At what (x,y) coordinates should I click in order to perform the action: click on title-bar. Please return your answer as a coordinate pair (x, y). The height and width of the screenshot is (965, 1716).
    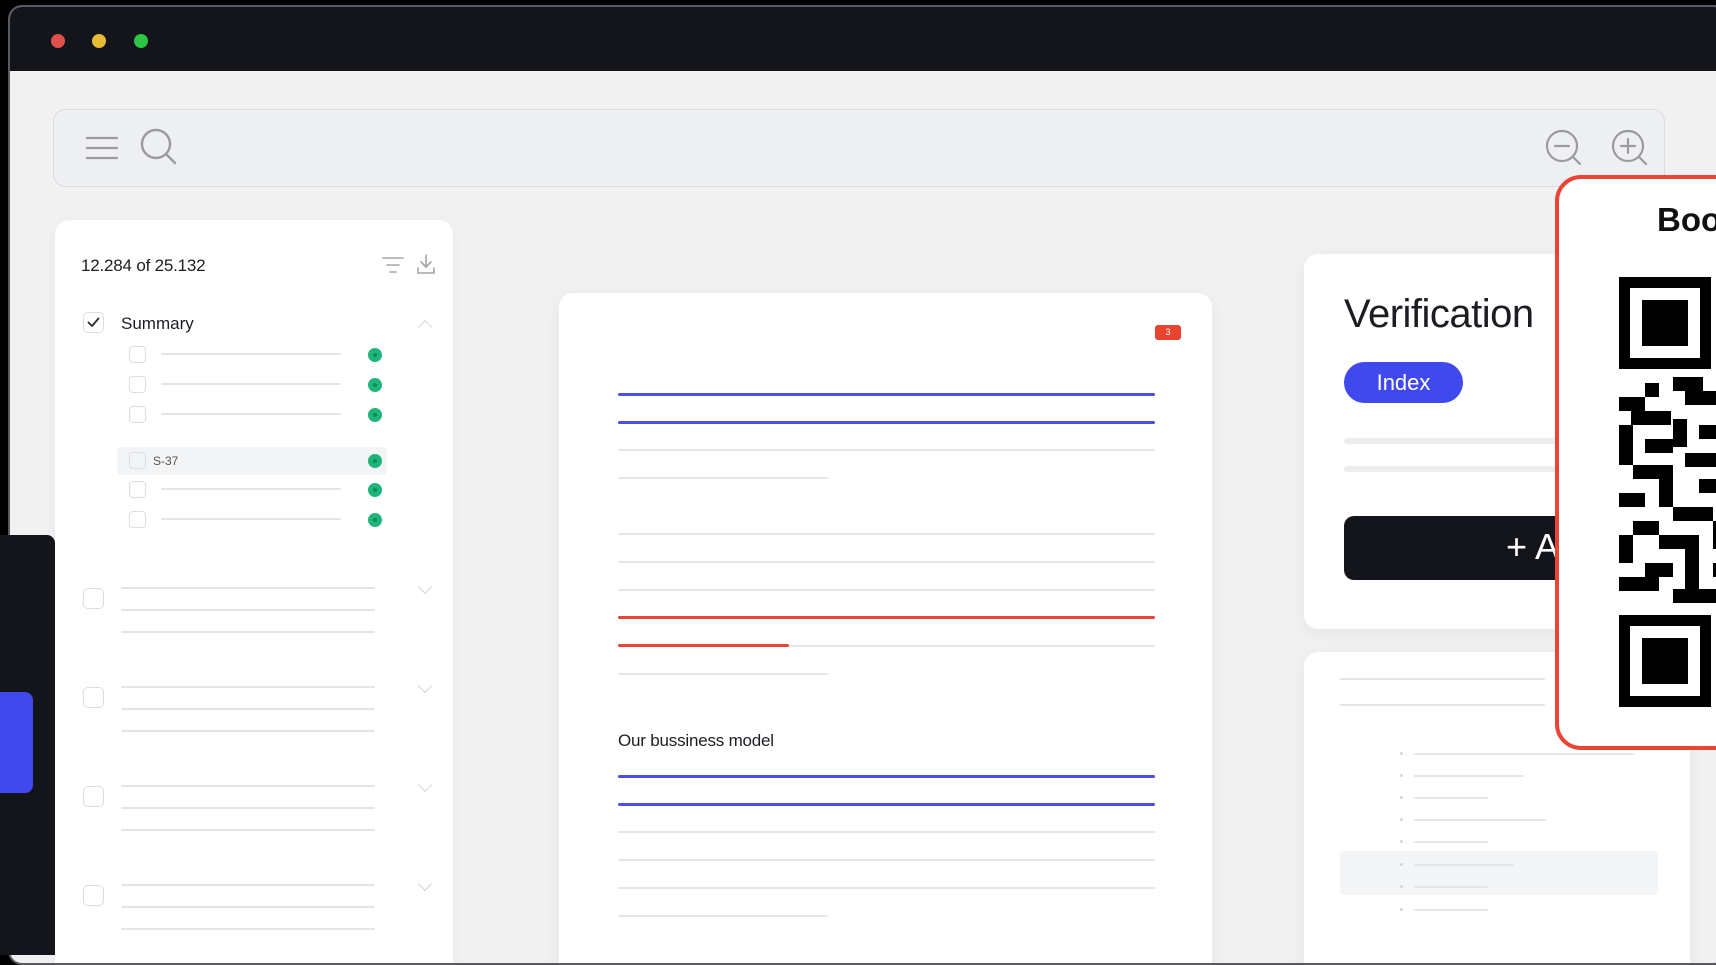
    Looking at the image, I should click on (863, 39).